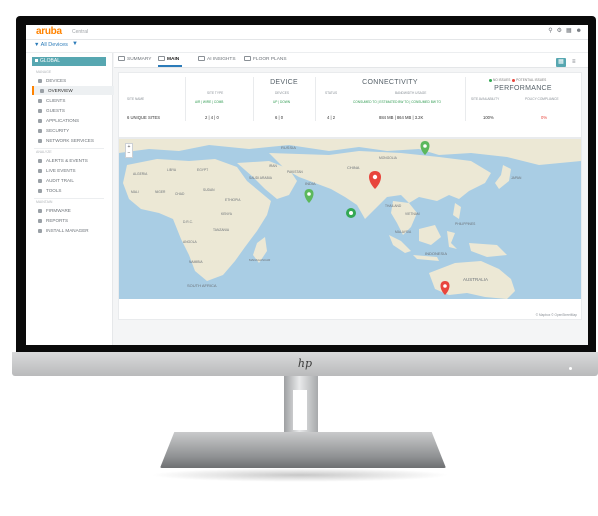 The height and width of the screenshot is (516, 598). Describe the element at coordinates (579, 31) in the screenshot. I see `user-icon: ☻` at that location.